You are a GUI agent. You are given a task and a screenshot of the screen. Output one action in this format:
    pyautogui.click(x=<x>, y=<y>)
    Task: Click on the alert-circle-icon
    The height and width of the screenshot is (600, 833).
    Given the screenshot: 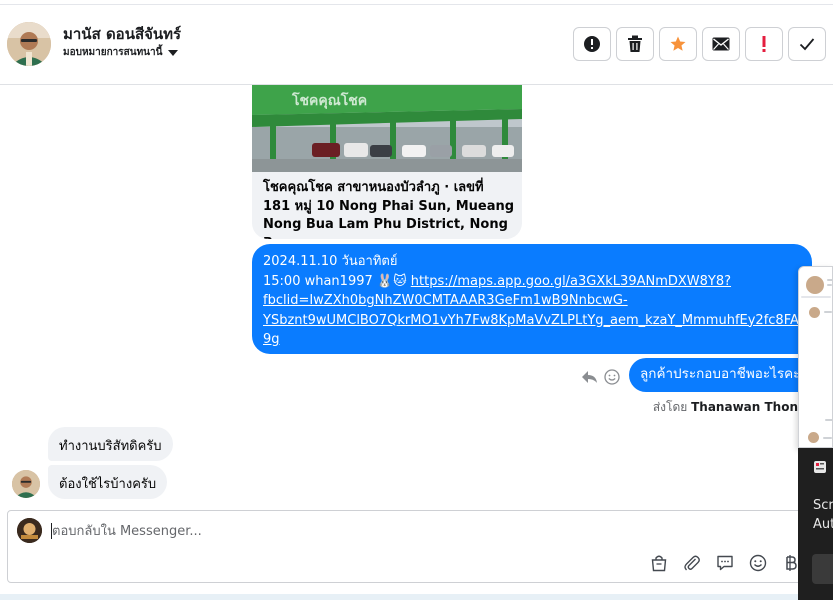 What is the action you would take?
    pyautogui.click(x=592, y=44)
    